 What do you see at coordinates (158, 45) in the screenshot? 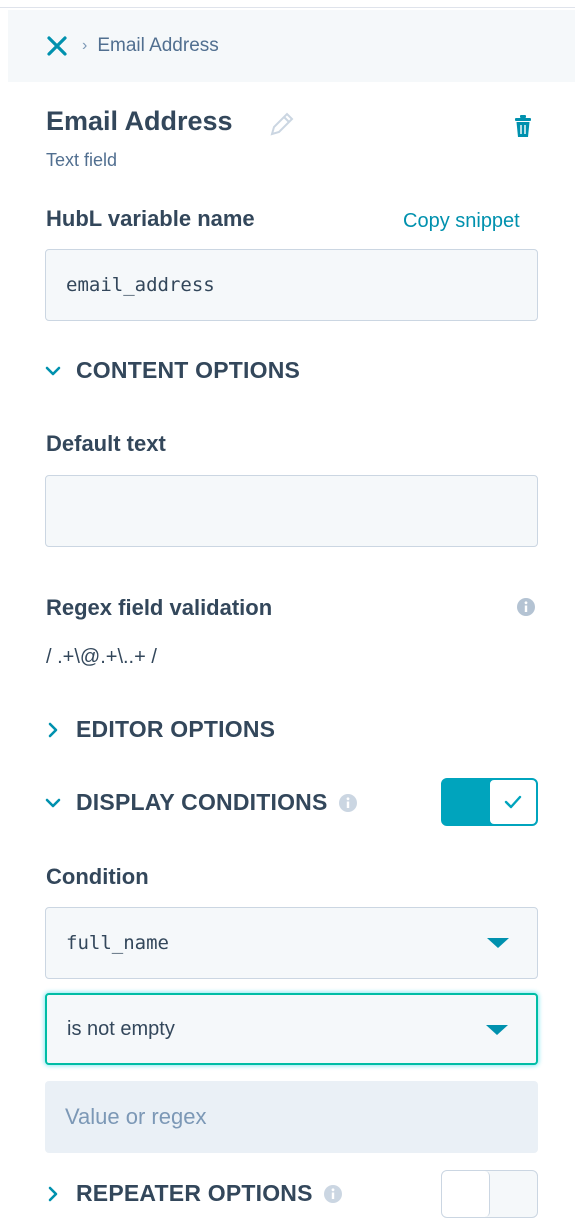
I see `breadcrumb-current: Email Address` at bounding box center [158, 45].